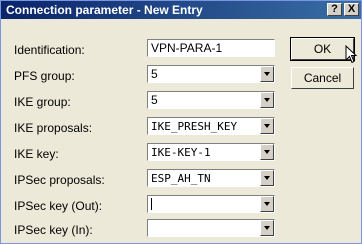 The width and height of the screenshot is (362, 244). I want to click on ipsec-proposals-select: ESP_AH_TN, so click(211, 178).